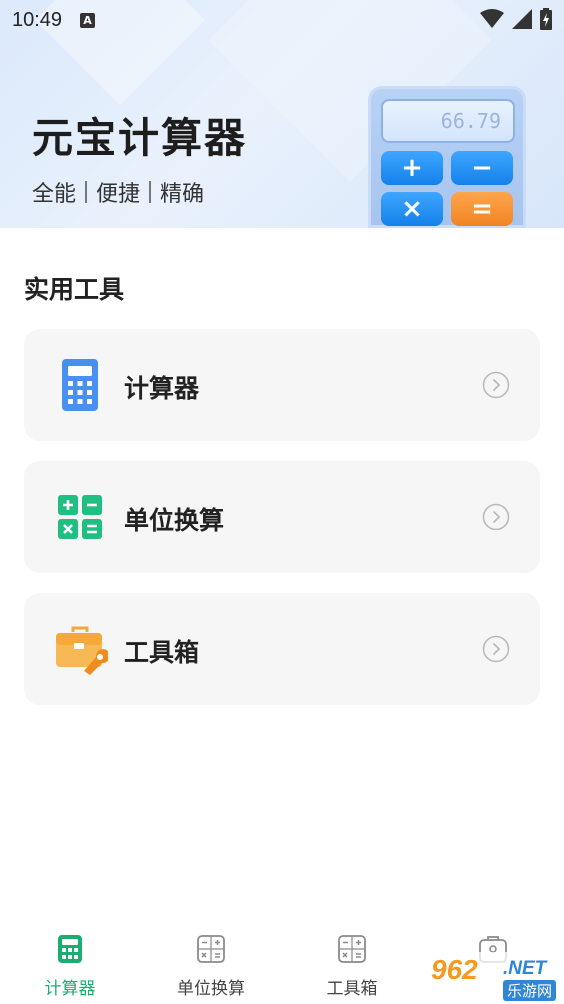 This screenshot has width=564, height=1004. I want to click on illustration-display: 66.79, so click(448, 121).